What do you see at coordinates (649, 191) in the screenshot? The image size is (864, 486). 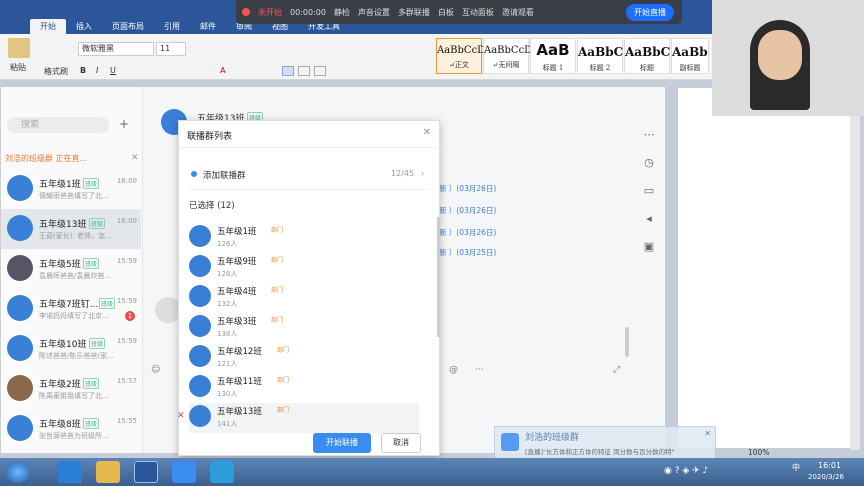 I see `folder-icon: ▭` at bounding box center [649, 191].